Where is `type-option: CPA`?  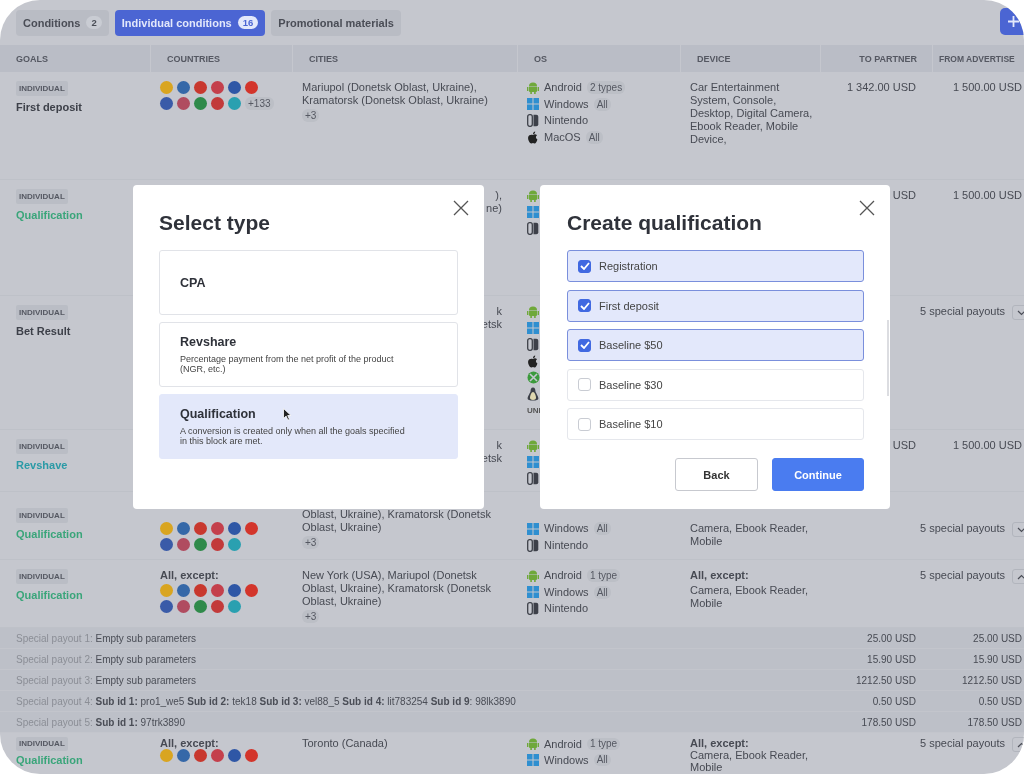
type-option: CPA is located at coordinates (308, 282).